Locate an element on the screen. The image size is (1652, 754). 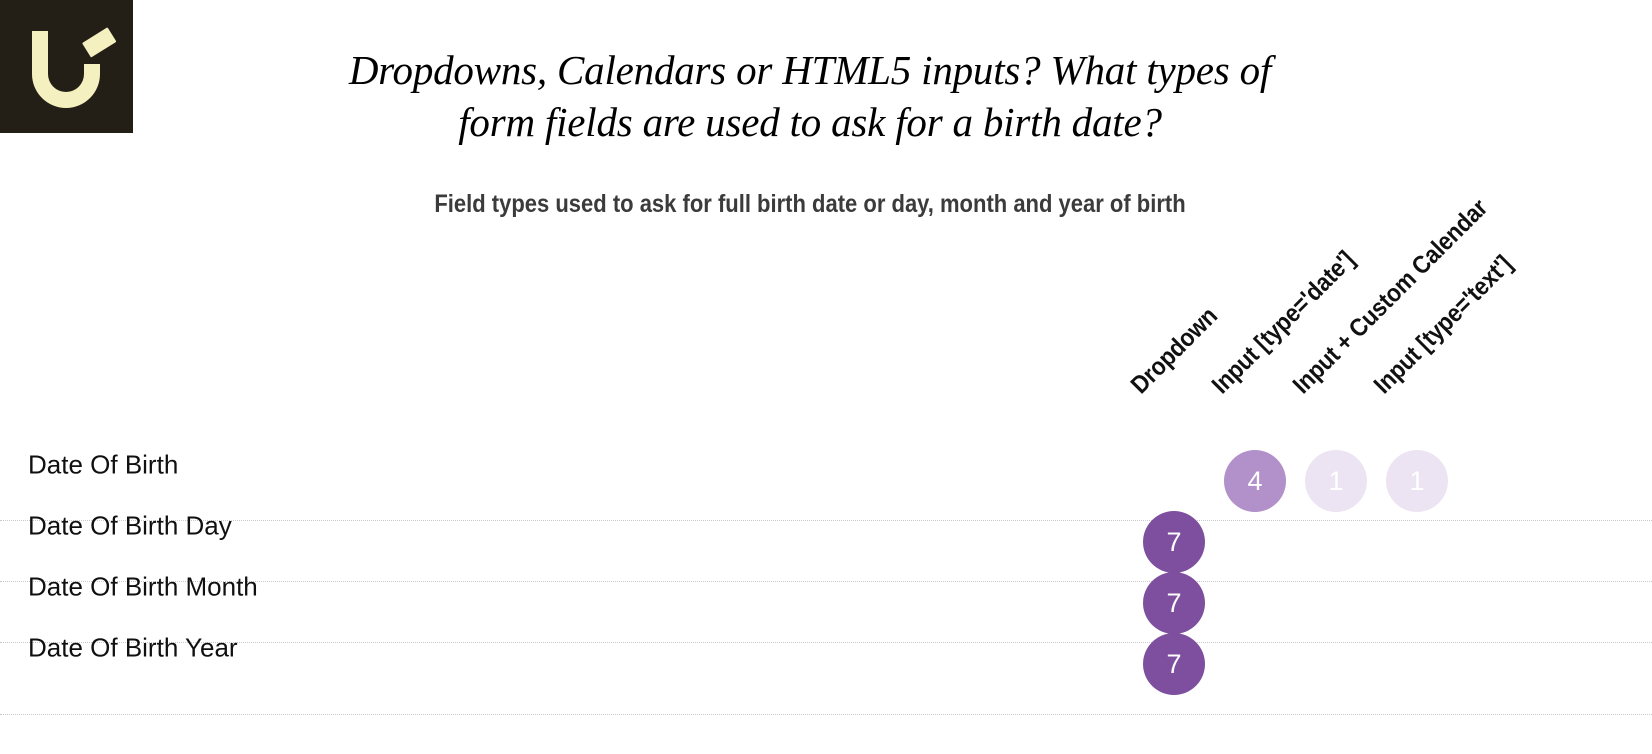
row-label: Date Of Birth is located at coordinates (103, 464).